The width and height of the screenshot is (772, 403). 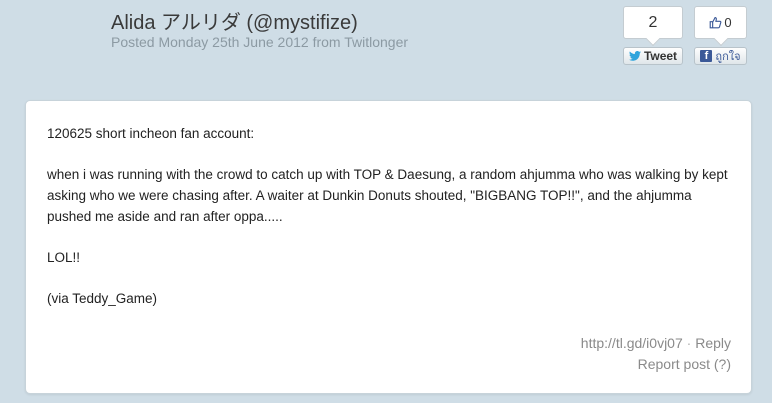 I want to click on twitter-share: 2 Tweet, so click(x=653, y=35).